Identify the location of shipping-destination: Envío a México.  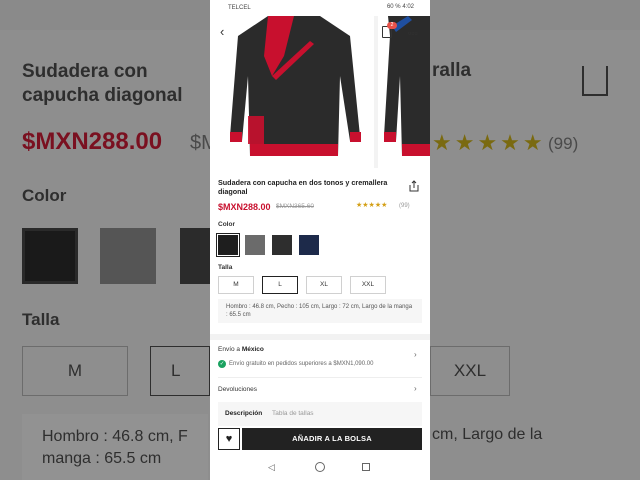
(241, 349).